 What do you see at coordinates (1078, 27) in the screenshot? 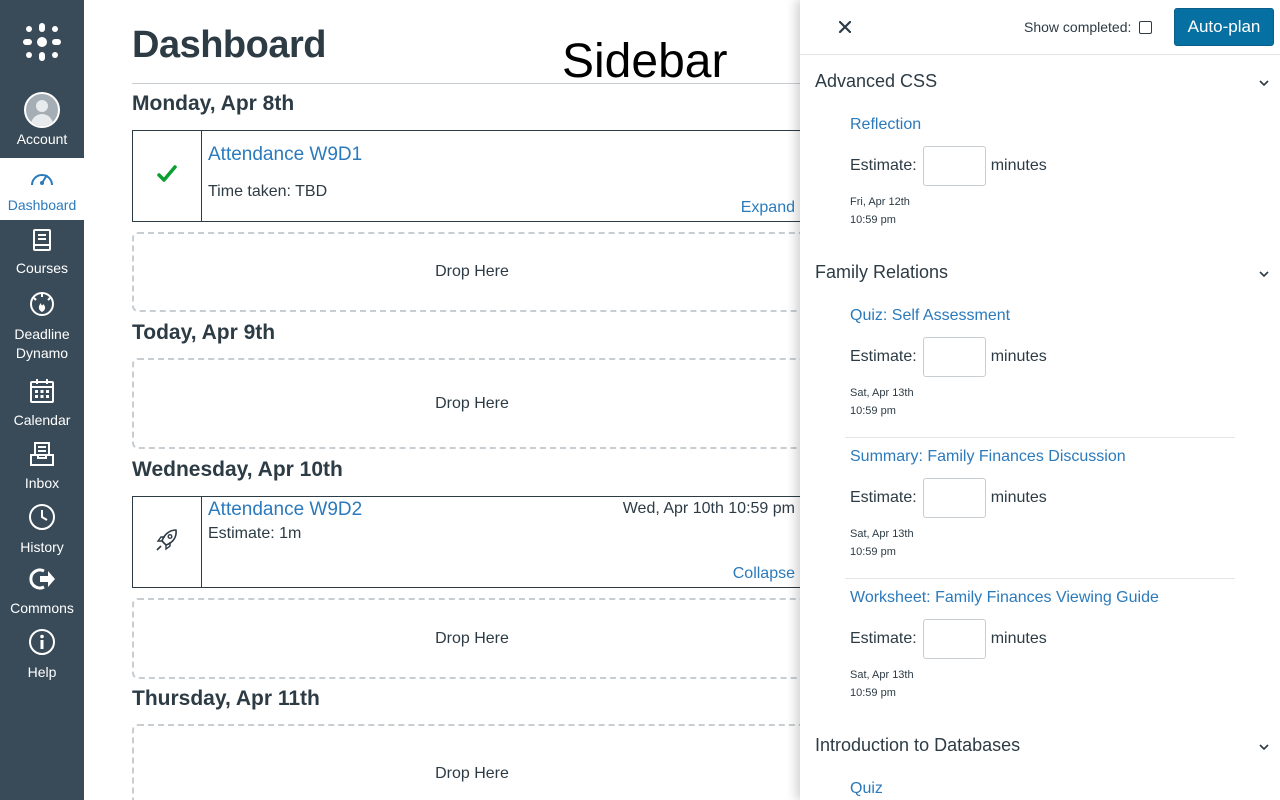
I see `show-completed-label: Show completed:` at bounding box center [1078, 27].